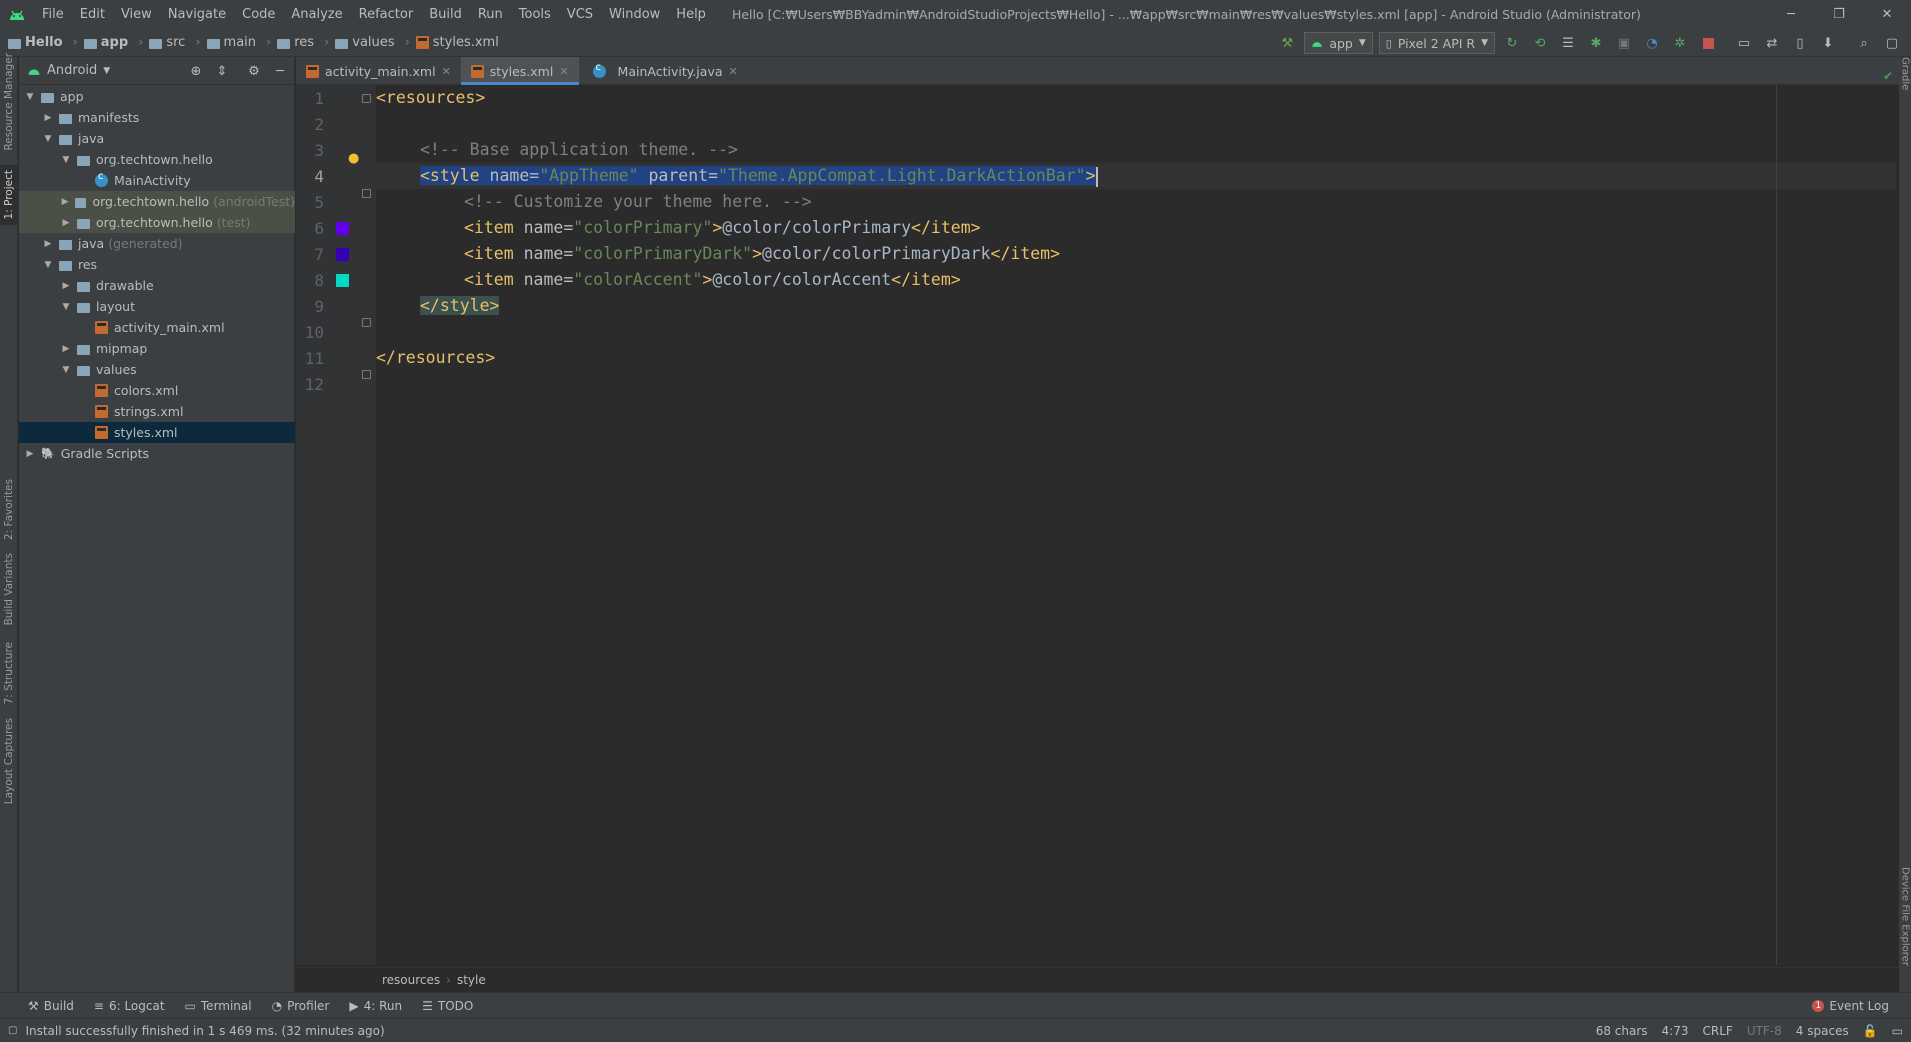  Describe the element at coordinates (157, 96) in the screenshot. I see `tree-item-app: ▼ app` at that location.